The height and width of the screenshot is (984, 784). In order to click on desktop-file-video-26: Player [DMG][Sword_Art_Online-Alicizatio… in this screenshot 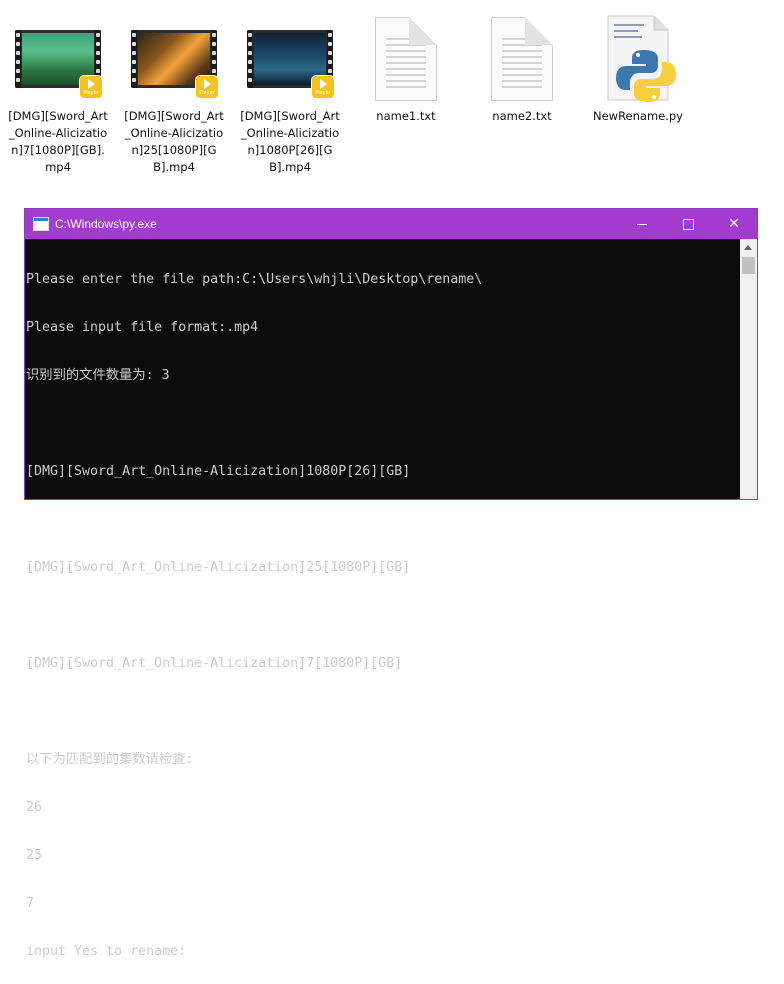, I will do `click(290, 95)`.